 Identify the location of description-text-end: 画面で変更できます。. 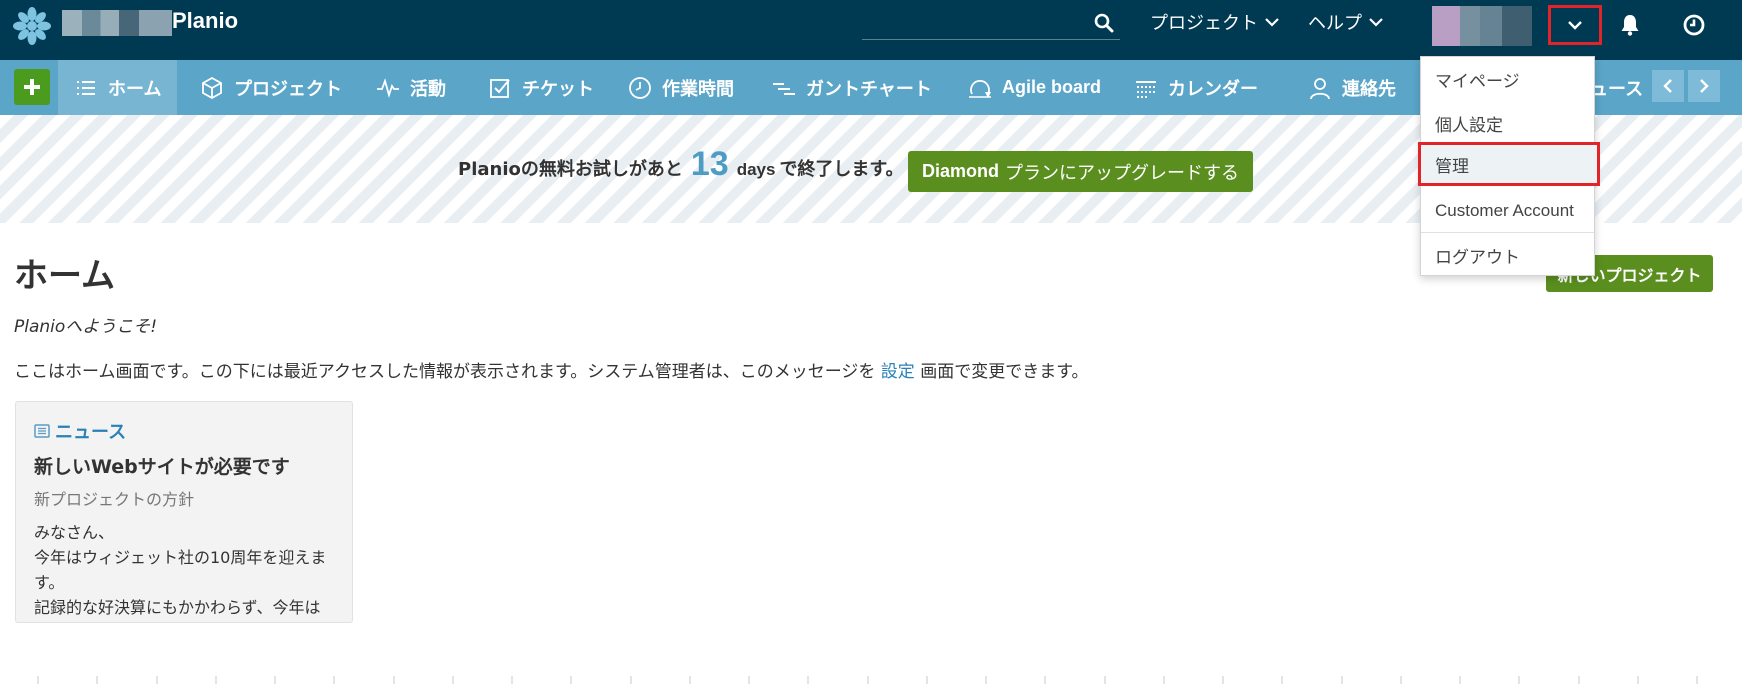
(1004, 372).